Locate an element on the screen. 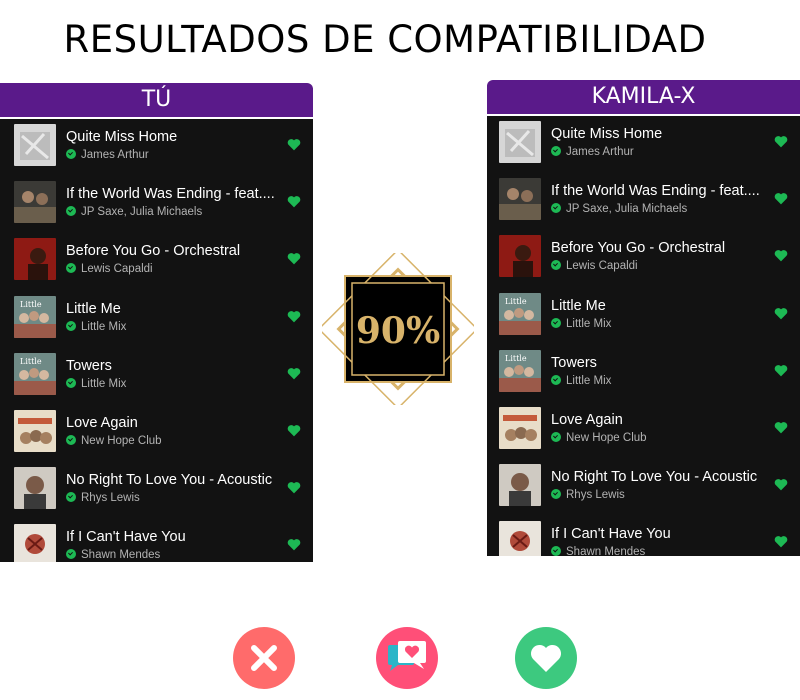 This screenshot has height=700, width=800. song-artist-line: Lewis Capaldi is located at coordinates (171, 269).